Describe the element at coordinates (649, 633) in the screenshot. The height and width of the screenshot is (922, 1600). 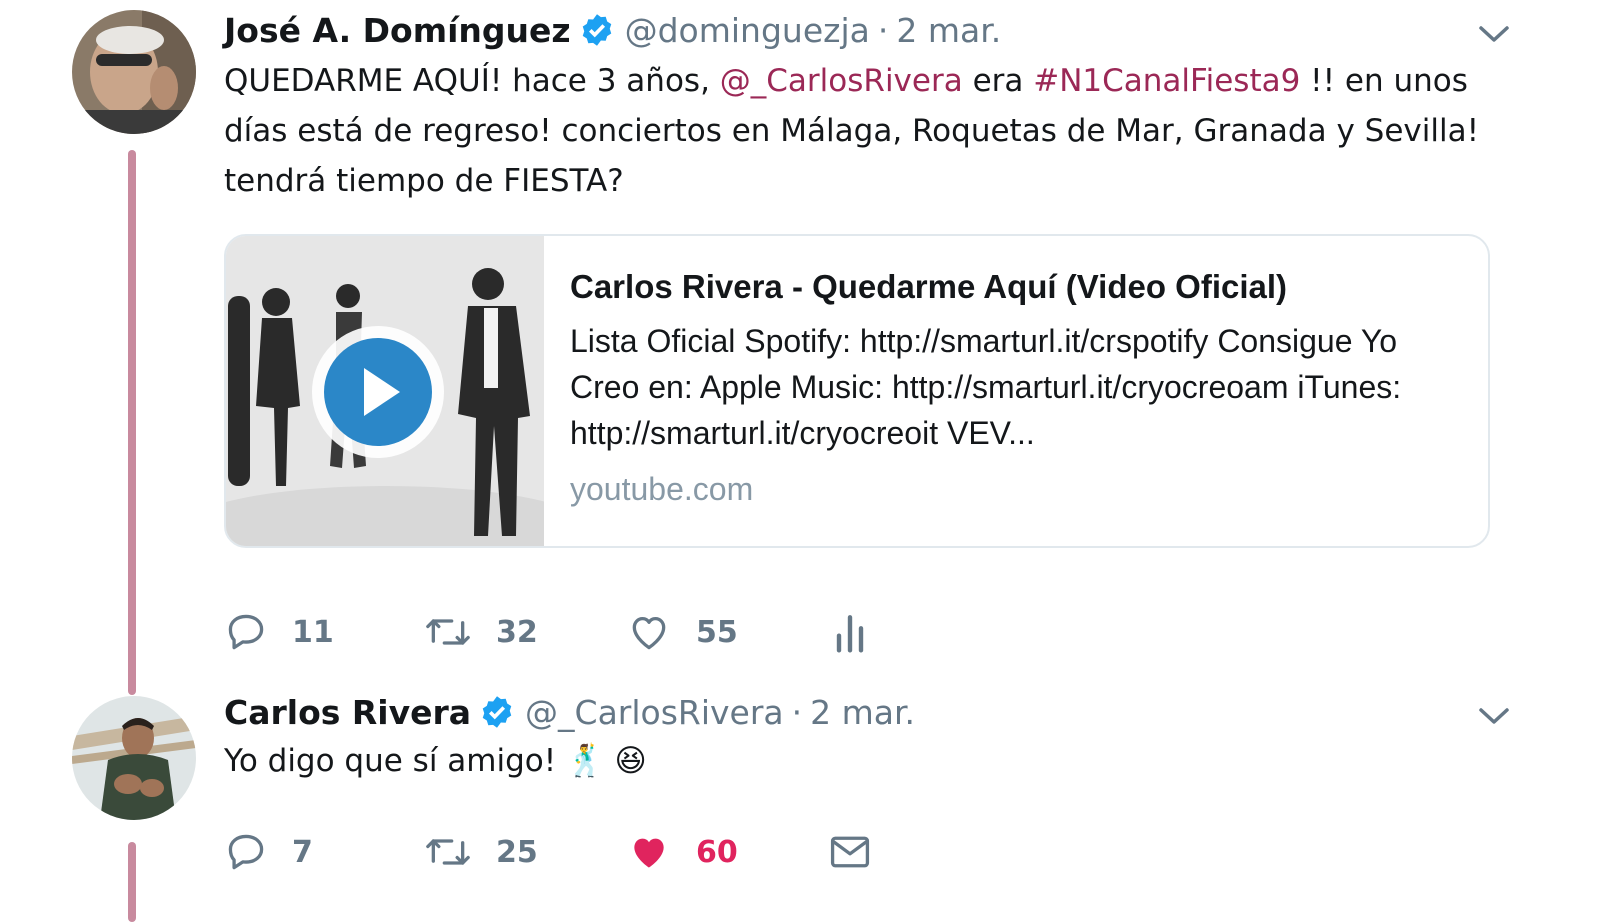
I see `heart-icon` at that location.